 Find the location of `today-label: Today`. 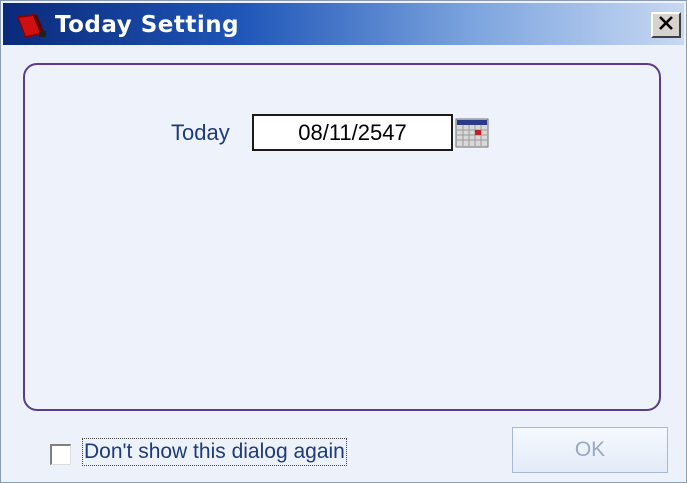

today-label: Today is located at coordinates (200, 132).